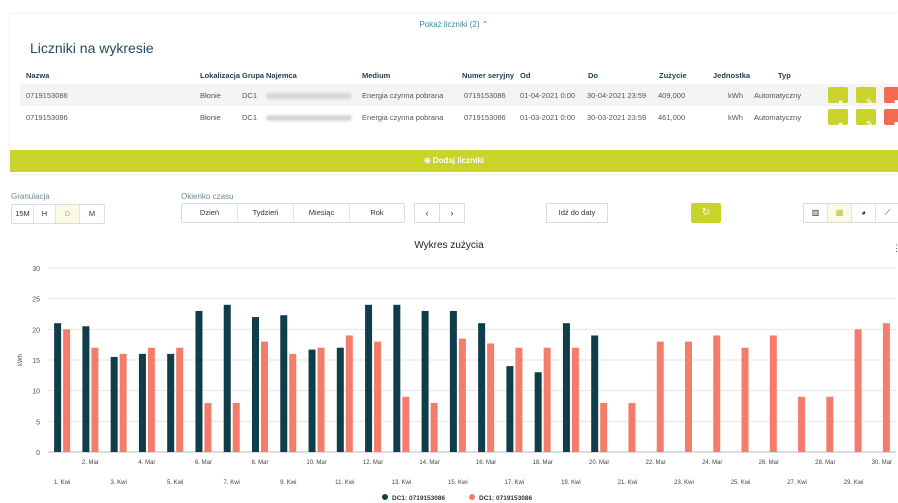  Describe the element at coordinates (825, 463) in the screenshot. I see `x-tick-label: 28. Mar` at that location.